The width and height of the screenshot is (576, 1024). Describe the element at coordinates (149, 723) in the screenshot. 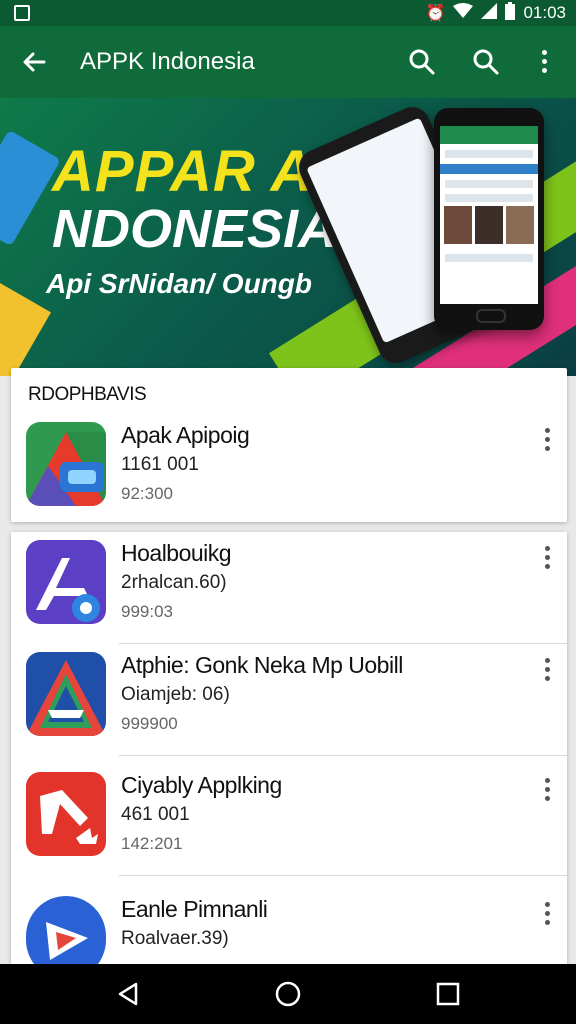

I see `app-meta: 999900` at that location.